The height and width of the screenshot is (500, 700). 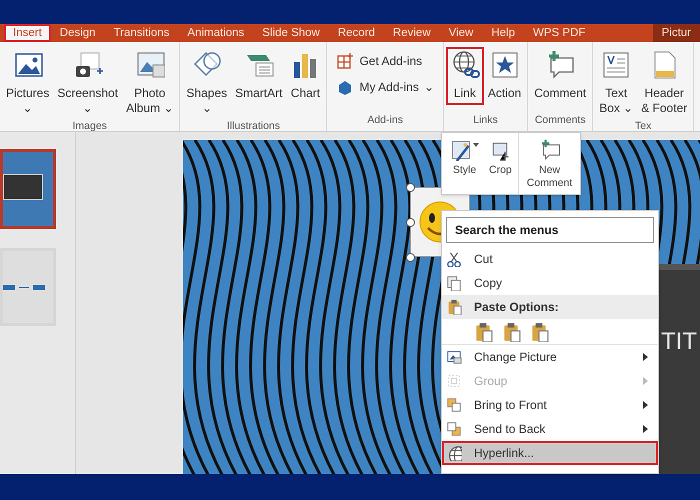 I want to click on slide-title: TIT, so click(x=679, y=342).